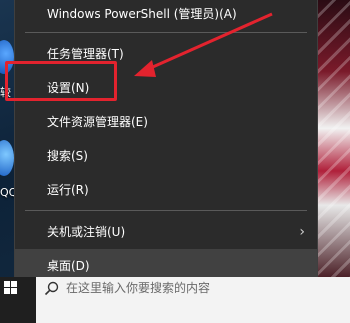 This screenshot has height=323, width=350. I want to click on taskbar-search-box: 在这里输入你要搜索的内容, so click(193, 300).